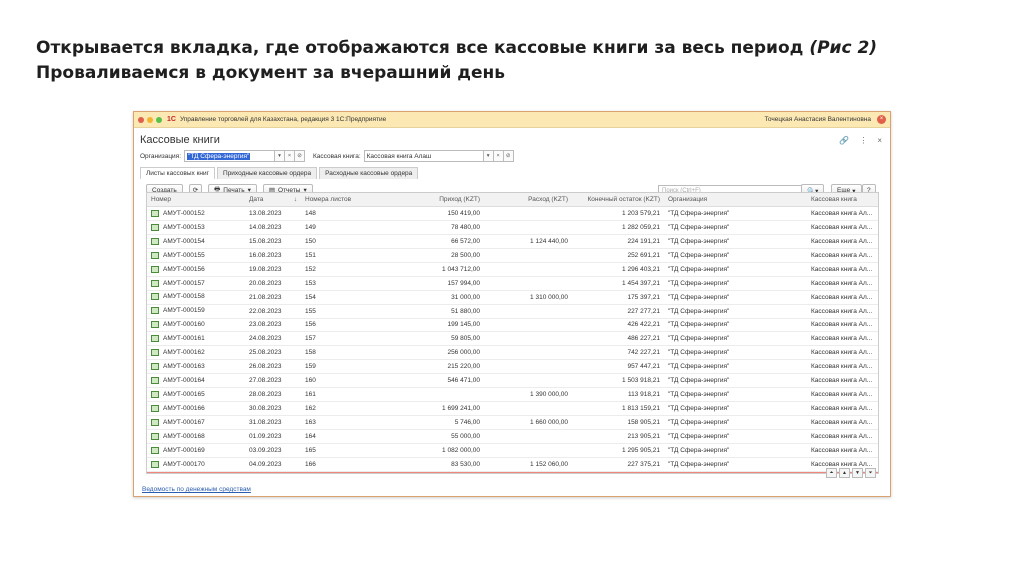 Image resolution: width=1024 pixels, height=576 pixels. Describe the element at coordinates (290, 156) in the screenshot. I see `org-clear-icon: ×` at that location.